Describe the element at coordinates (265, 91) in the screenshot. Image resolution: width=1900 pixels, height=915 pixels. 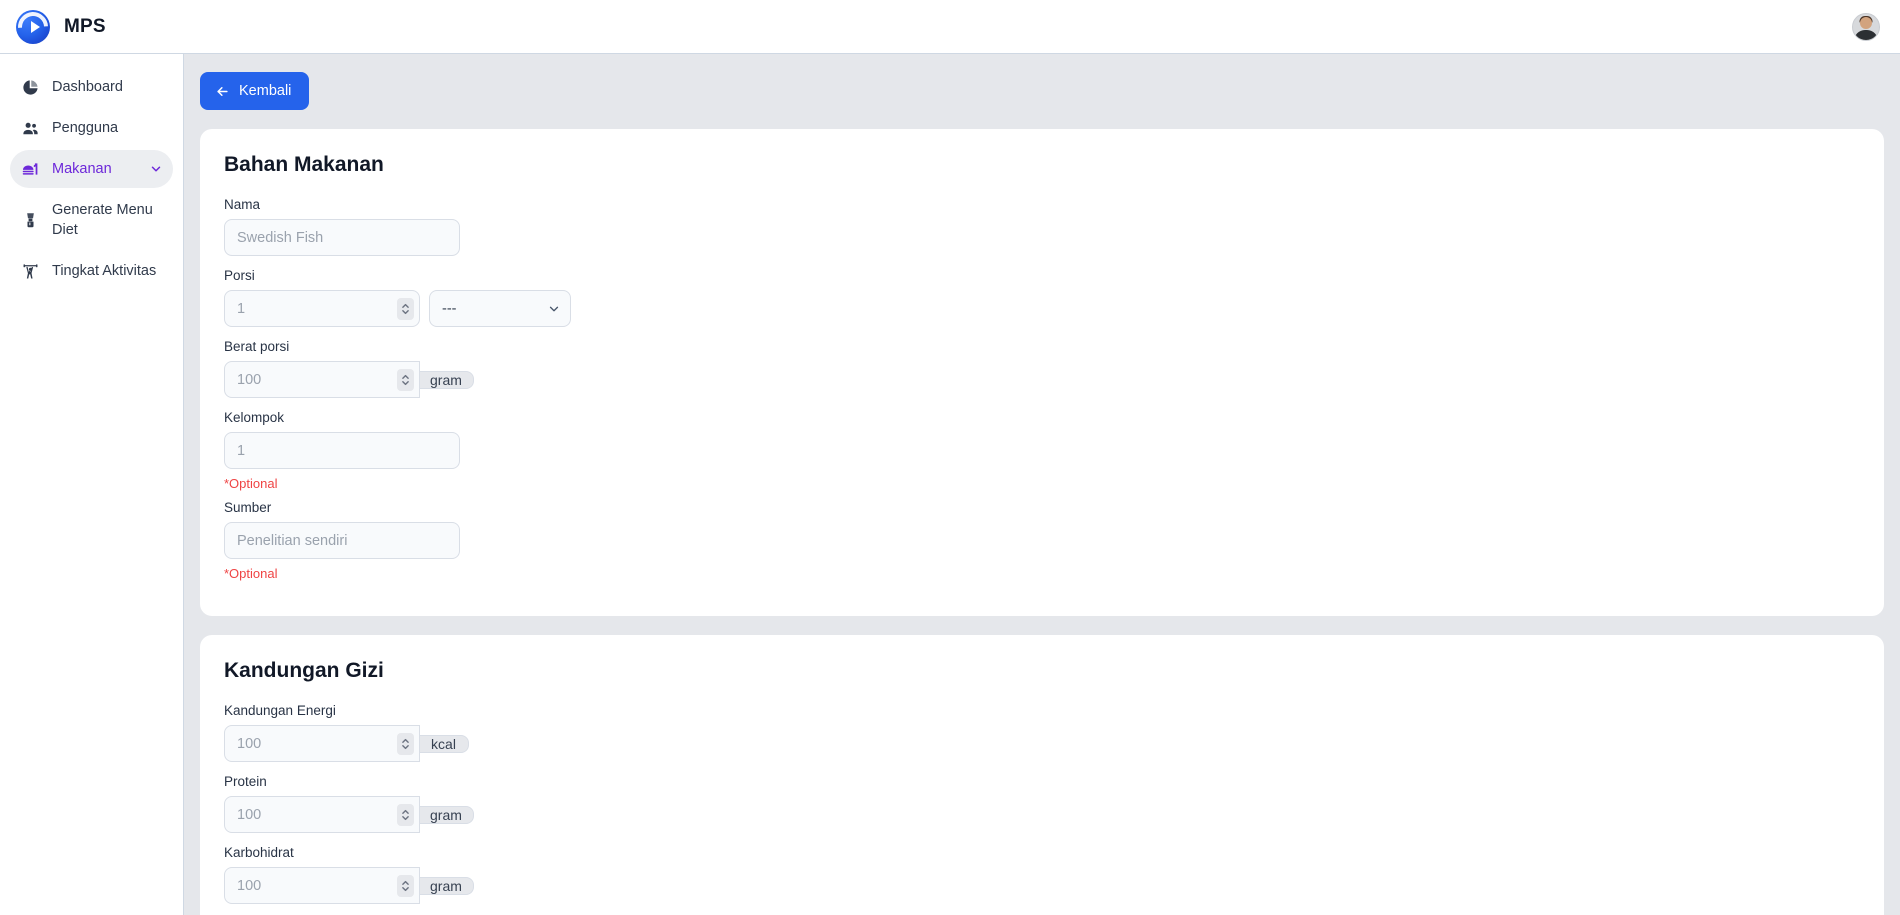
I see `back-button-label: Kembali` at that location.